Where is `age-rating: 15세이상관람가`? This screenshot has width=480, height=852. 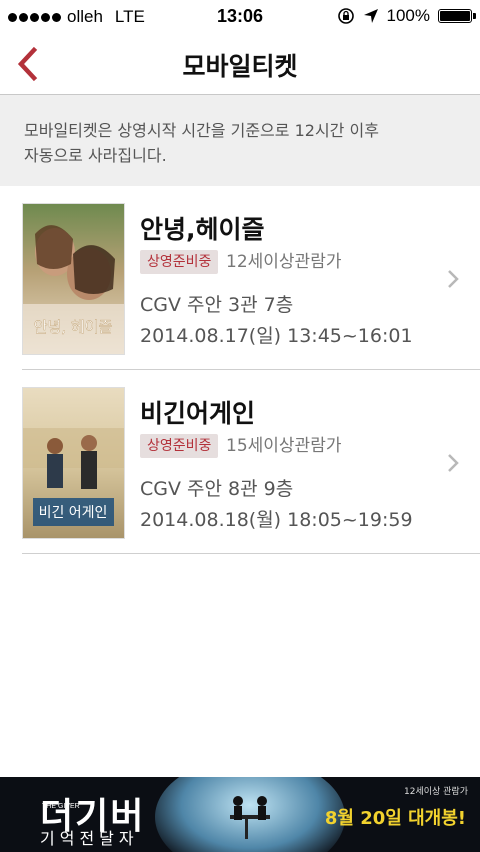 age-rating: 15세이상관람가 is located at coordinates (284, 446).